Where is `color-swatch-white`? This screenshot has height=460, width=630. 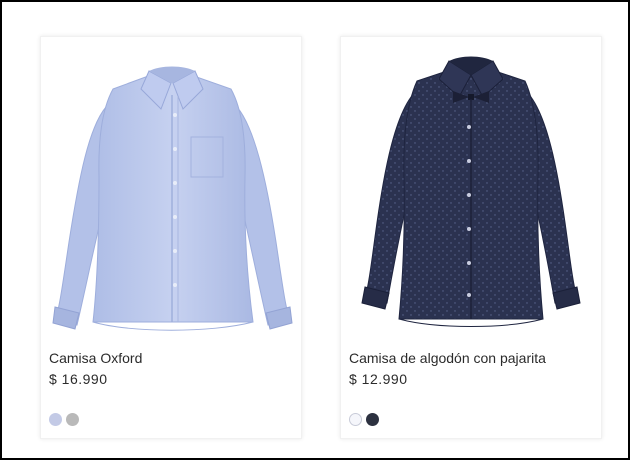
color-swatch-white is located at coordinates (355, 419).